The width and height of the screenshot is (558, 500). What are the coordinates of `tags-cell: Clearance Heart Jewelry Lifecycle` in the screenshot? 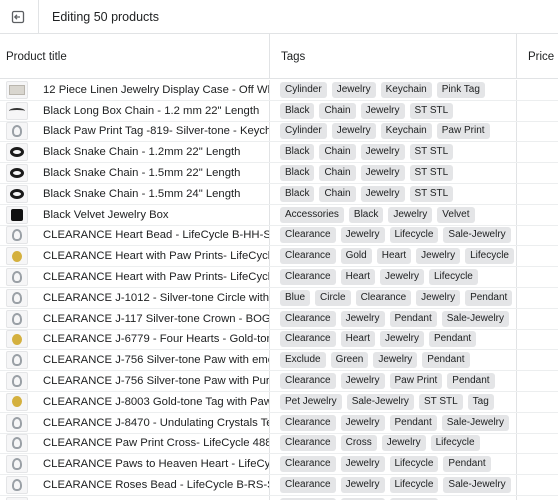 It's located at (393, 277).